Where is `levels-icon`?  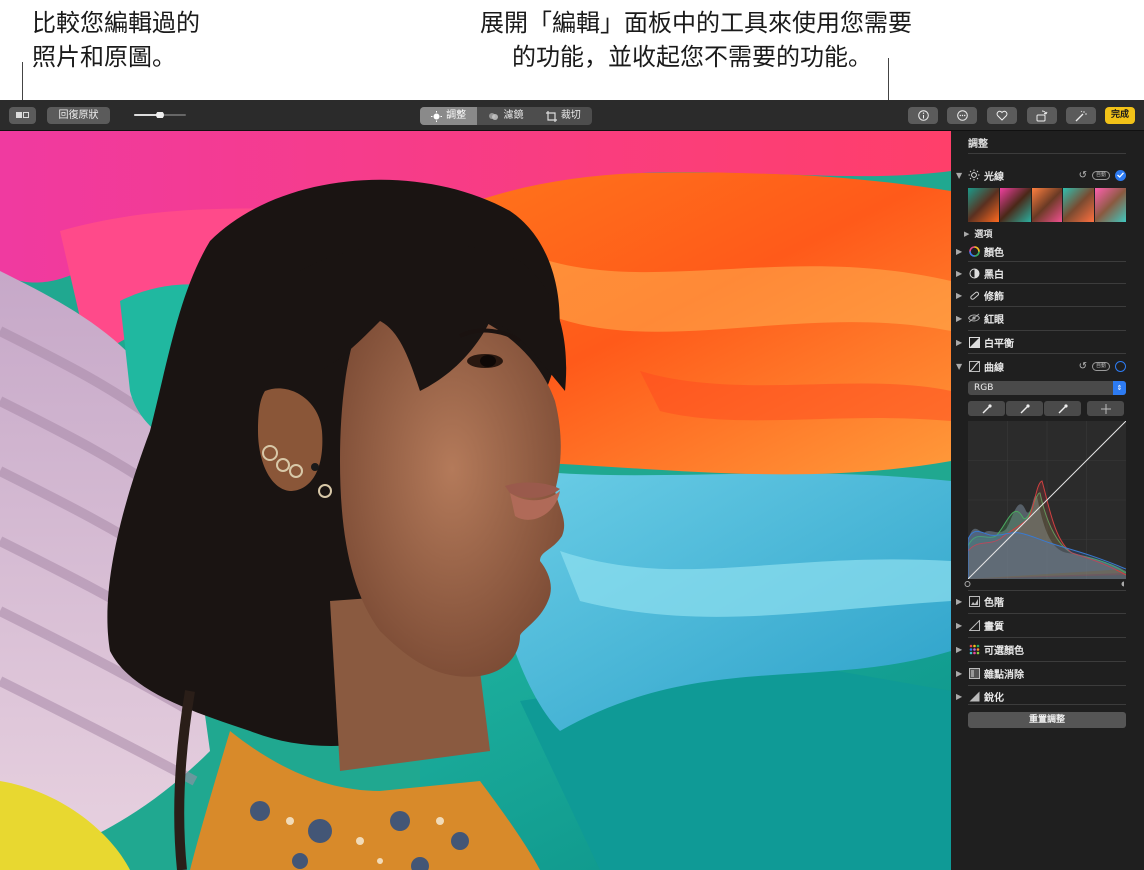 levels-icon is located at coordinates (974, 601).